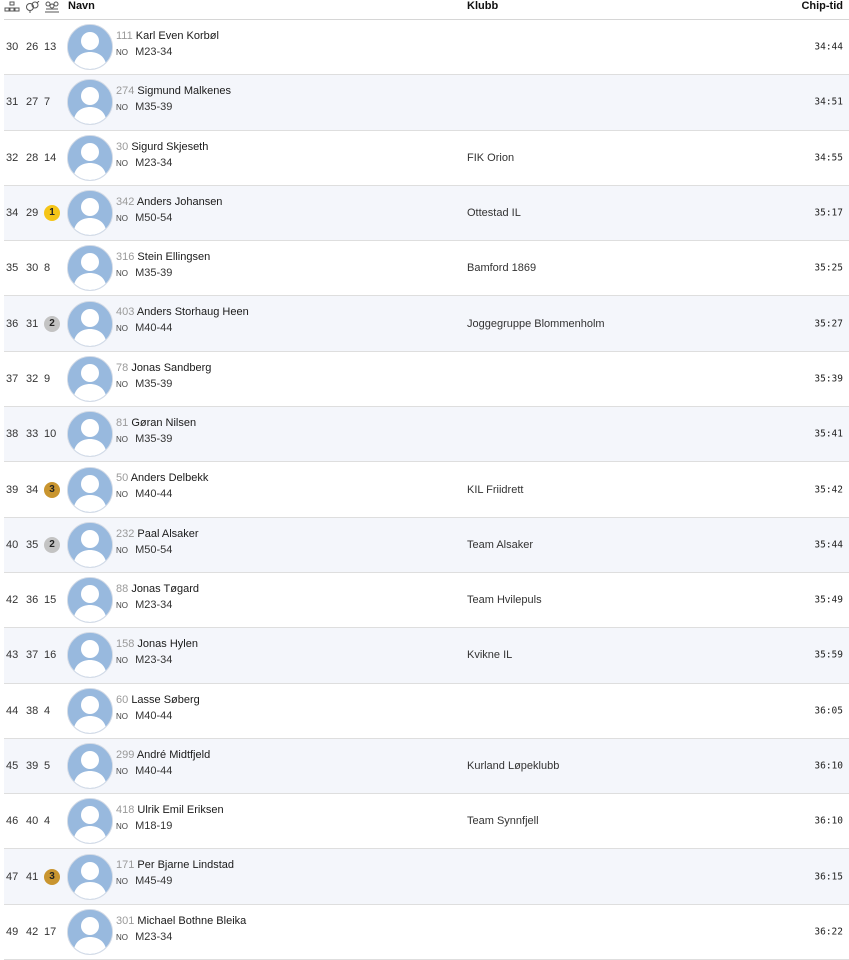 The height and width of the screenshot is (960, 849). Describe the element at coordinates (185, 865) in the screenshot. I see `participant-name: Per Bjarne Lindstad` at that location.